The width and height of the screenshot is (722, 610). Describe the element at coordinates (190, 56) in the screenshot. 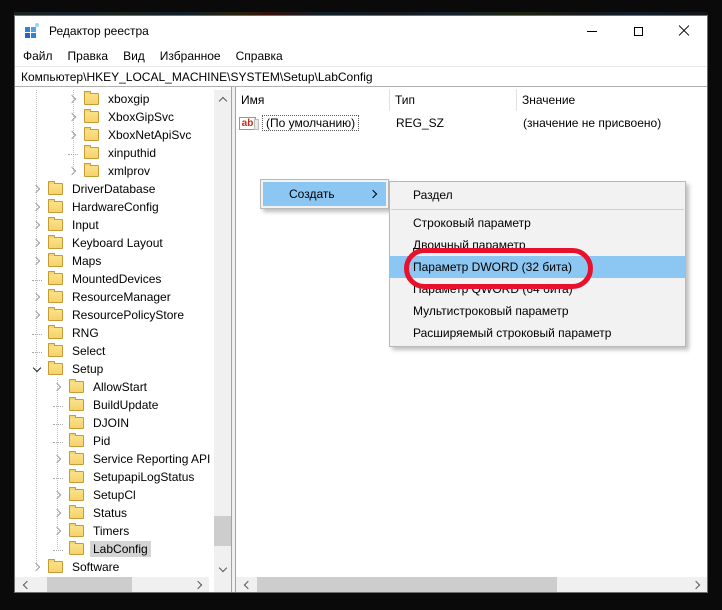

I see `menubar-item: Избранное` at that location.